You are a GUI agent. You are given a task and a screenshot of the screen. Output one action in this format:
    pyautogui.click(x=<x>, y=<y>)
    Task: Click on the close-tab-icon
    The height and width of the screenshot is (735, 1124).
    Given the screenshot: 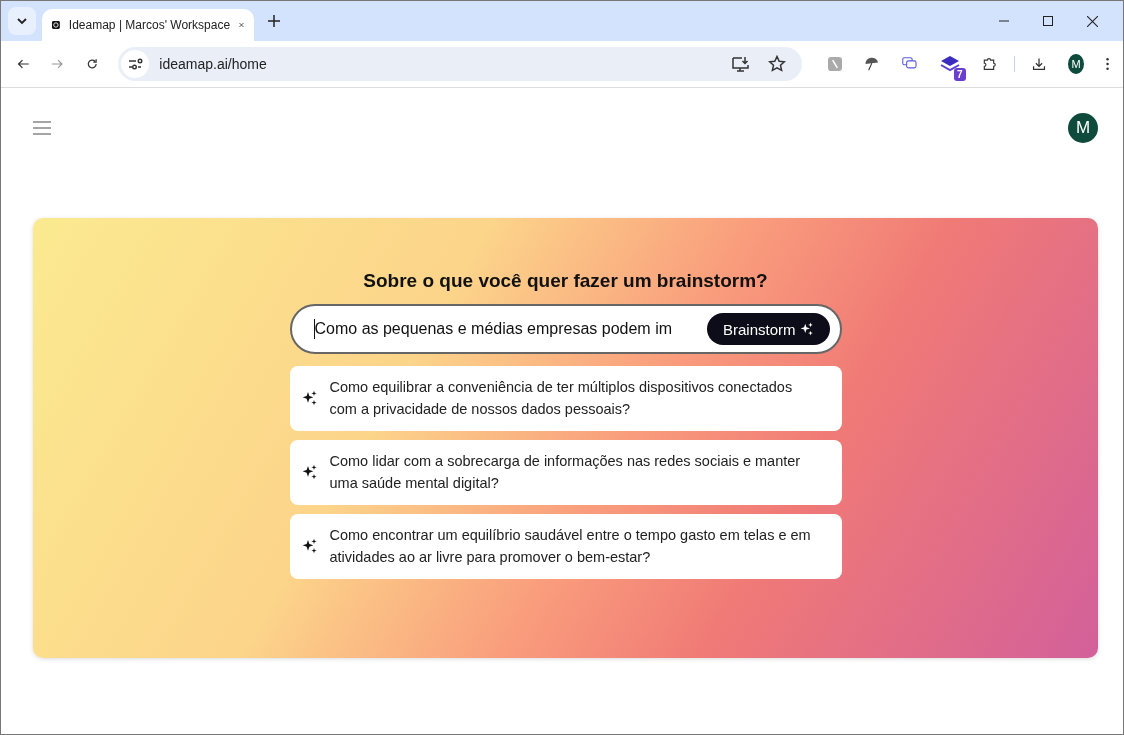 What is the action you would take?
    pyautogui.click(x=241, y=25)
    